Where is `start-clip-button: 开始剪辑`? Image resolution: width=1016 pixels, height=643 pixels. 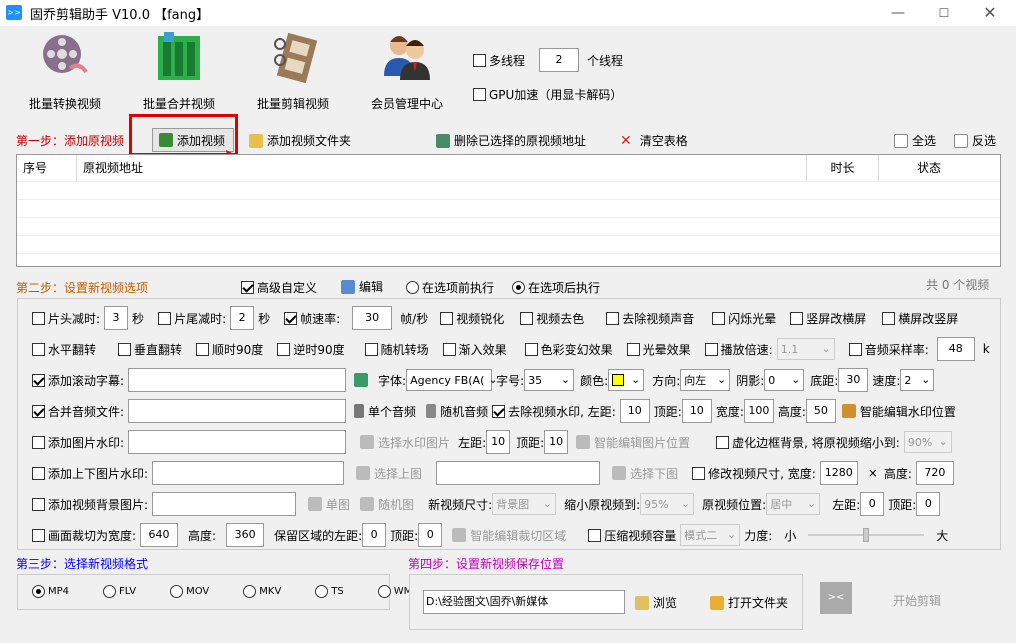 start-clip-button: 开始剪辑 is located at coordinates (917, 600).